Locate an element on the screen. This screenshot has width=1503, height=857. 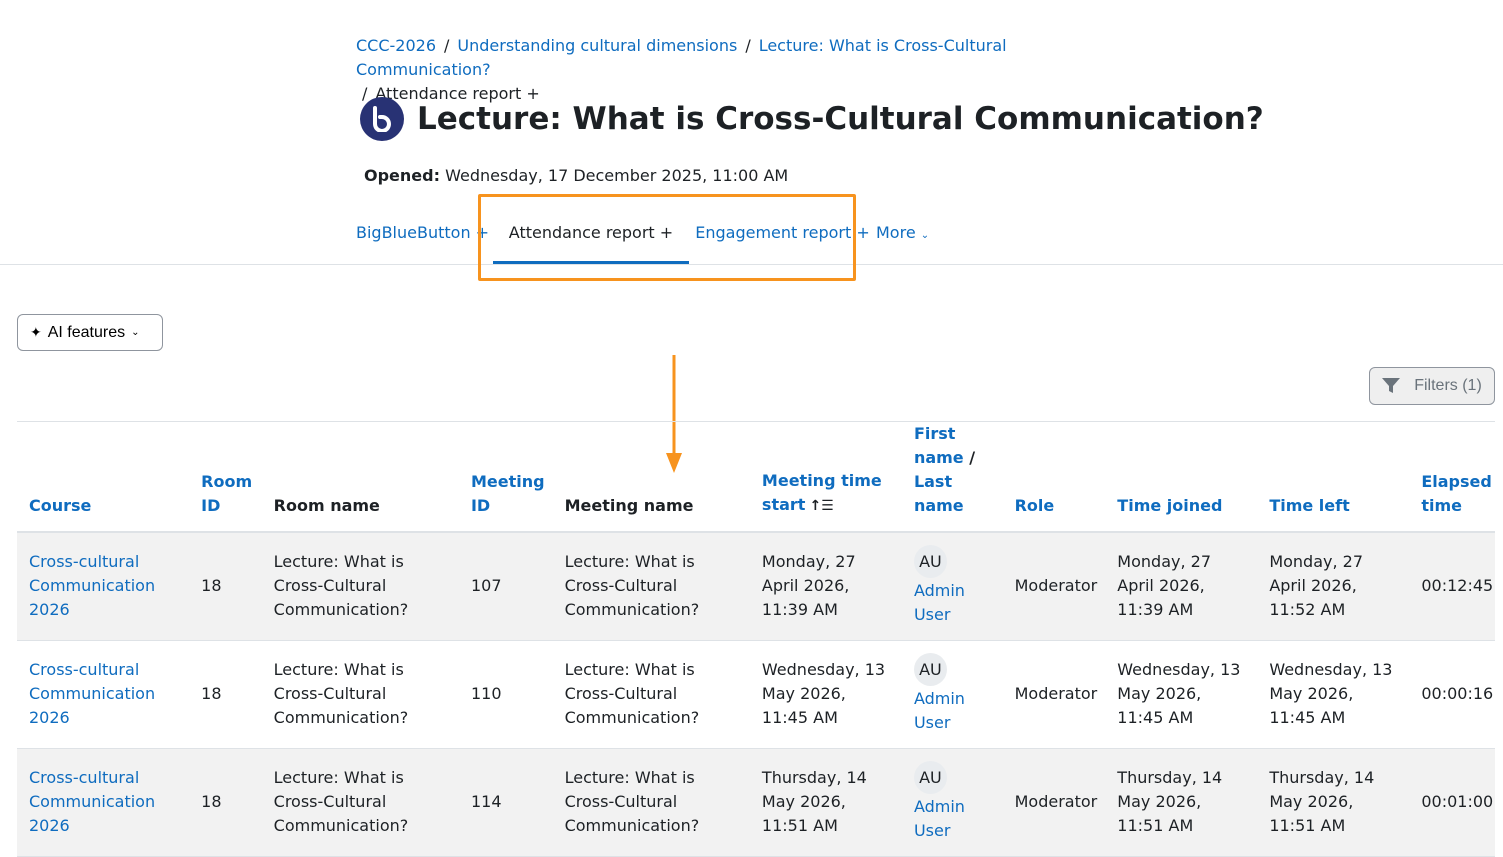
filters-button: Filters (1) is located at coordinates (1432, 386).